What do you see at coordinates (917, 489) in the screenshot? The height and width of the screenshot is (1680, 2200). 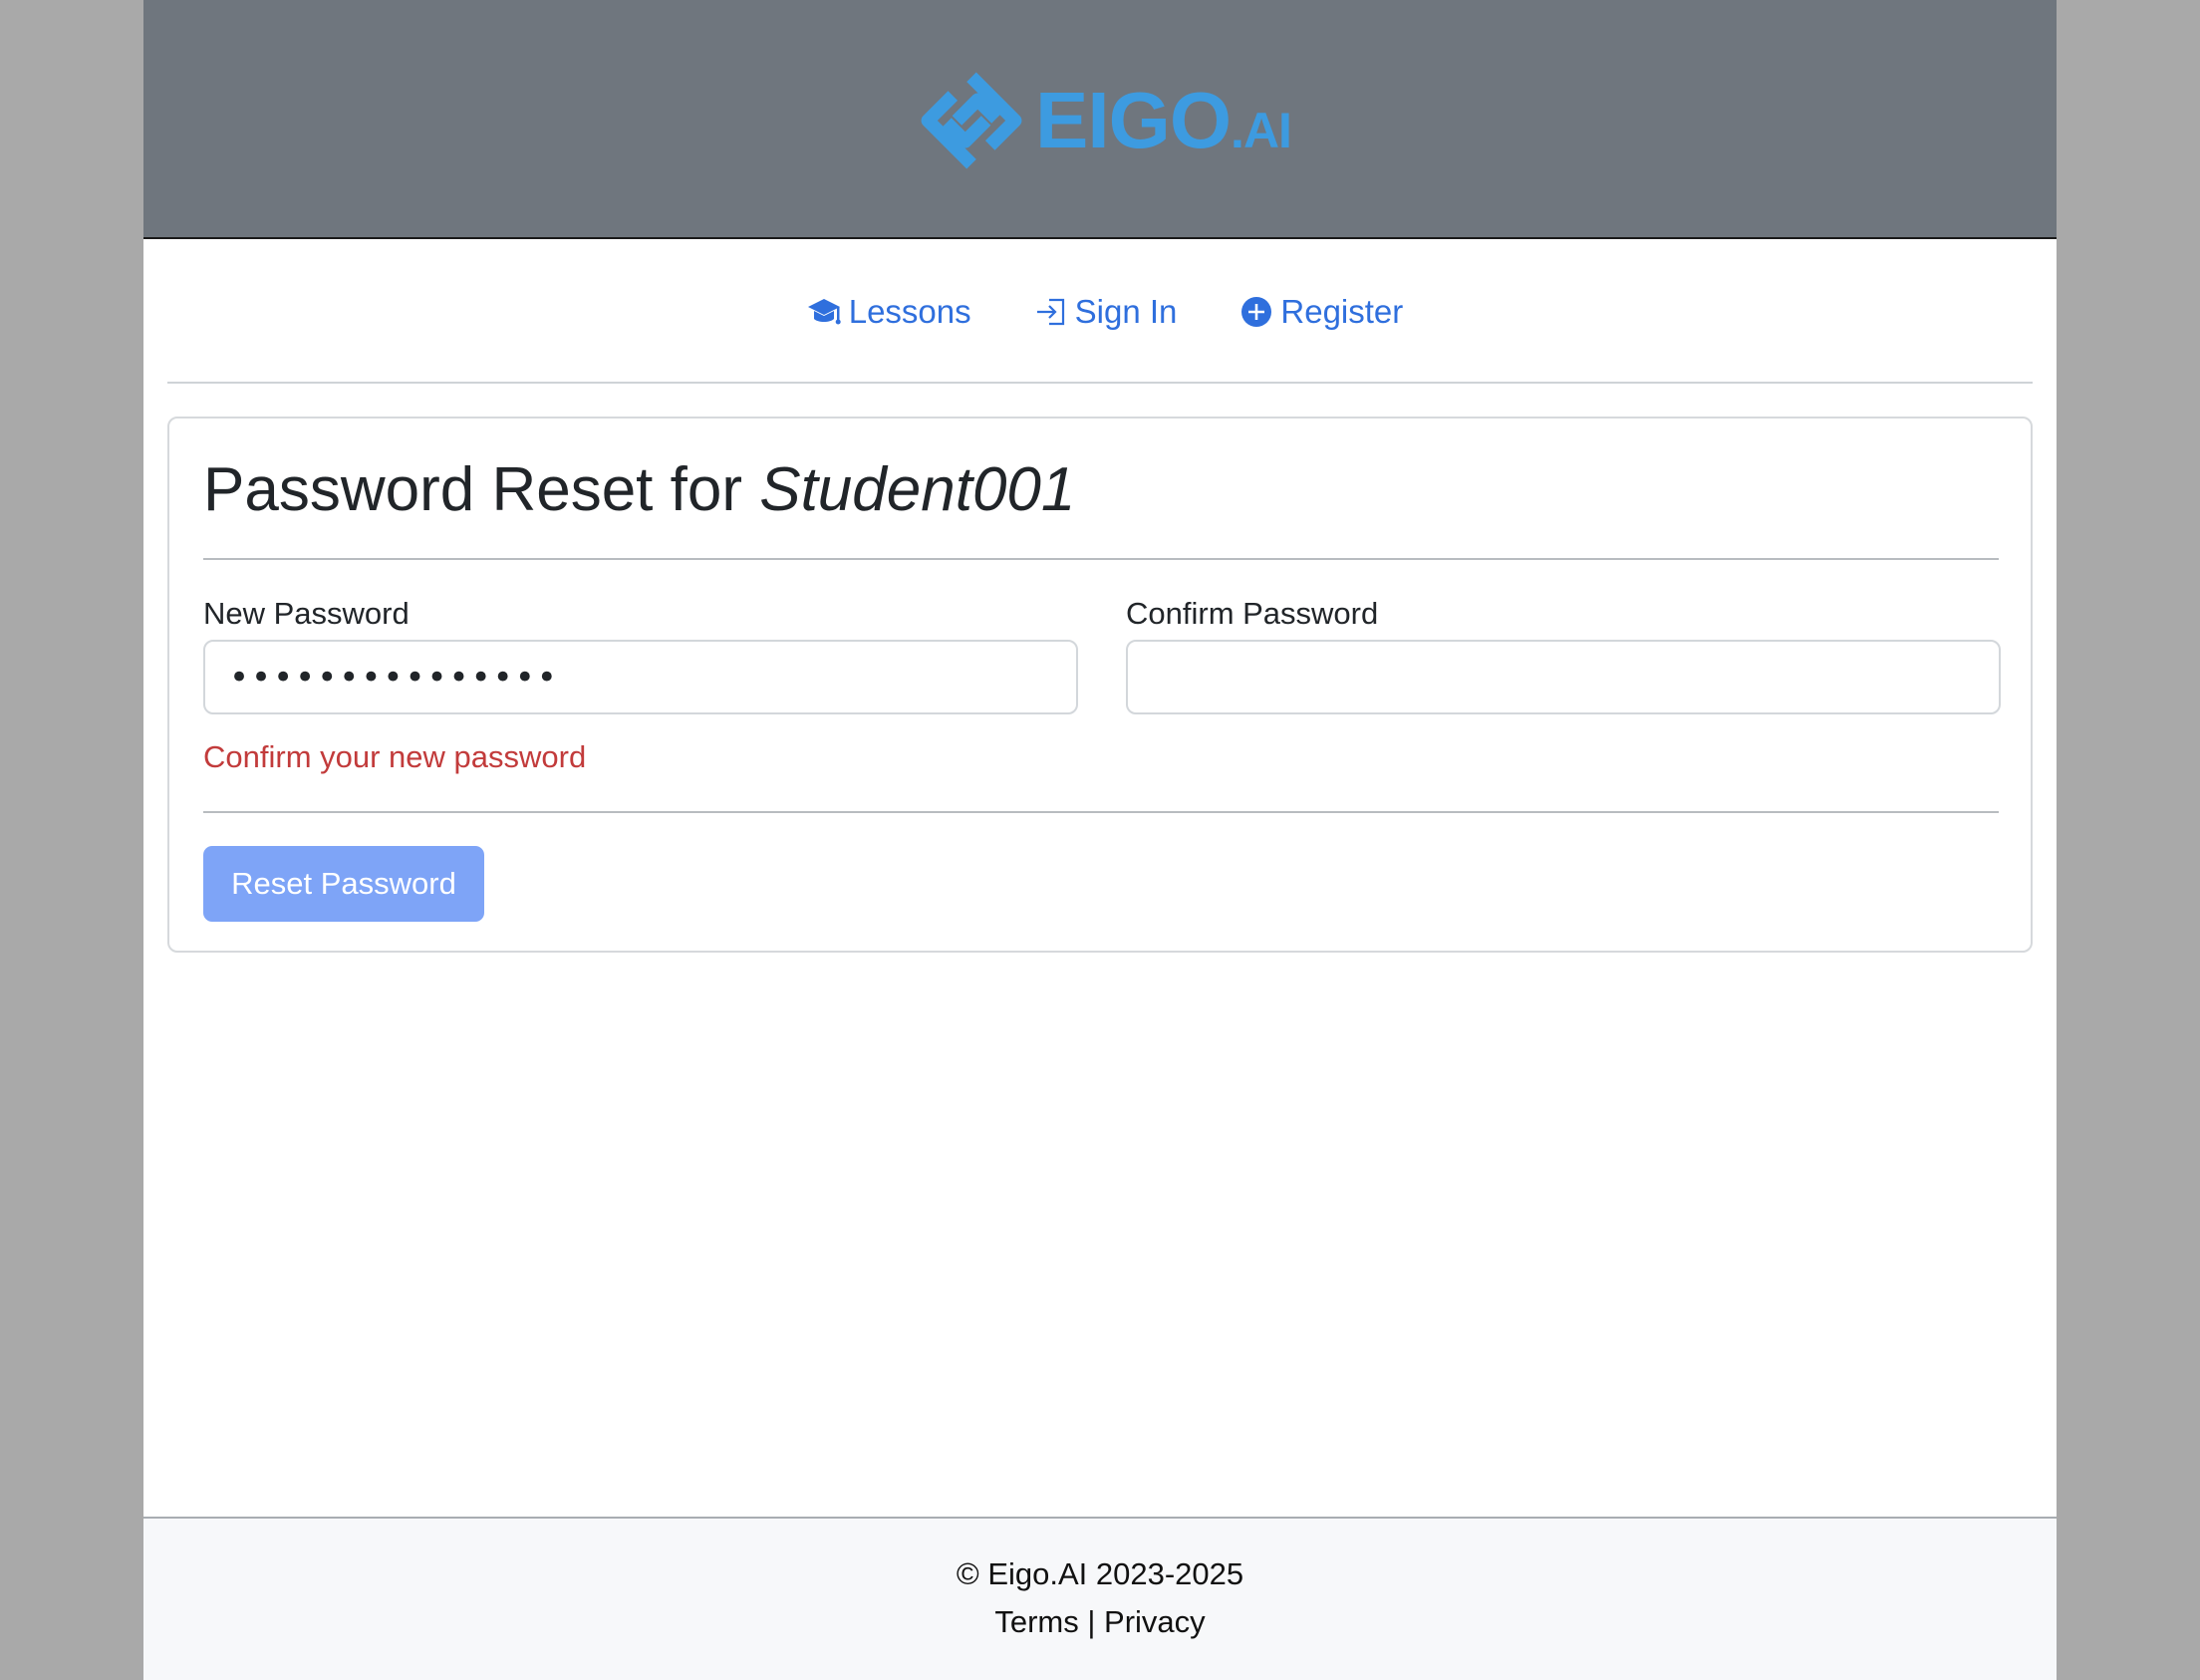 I see `username: Student001` at bounding box center [917, 489].